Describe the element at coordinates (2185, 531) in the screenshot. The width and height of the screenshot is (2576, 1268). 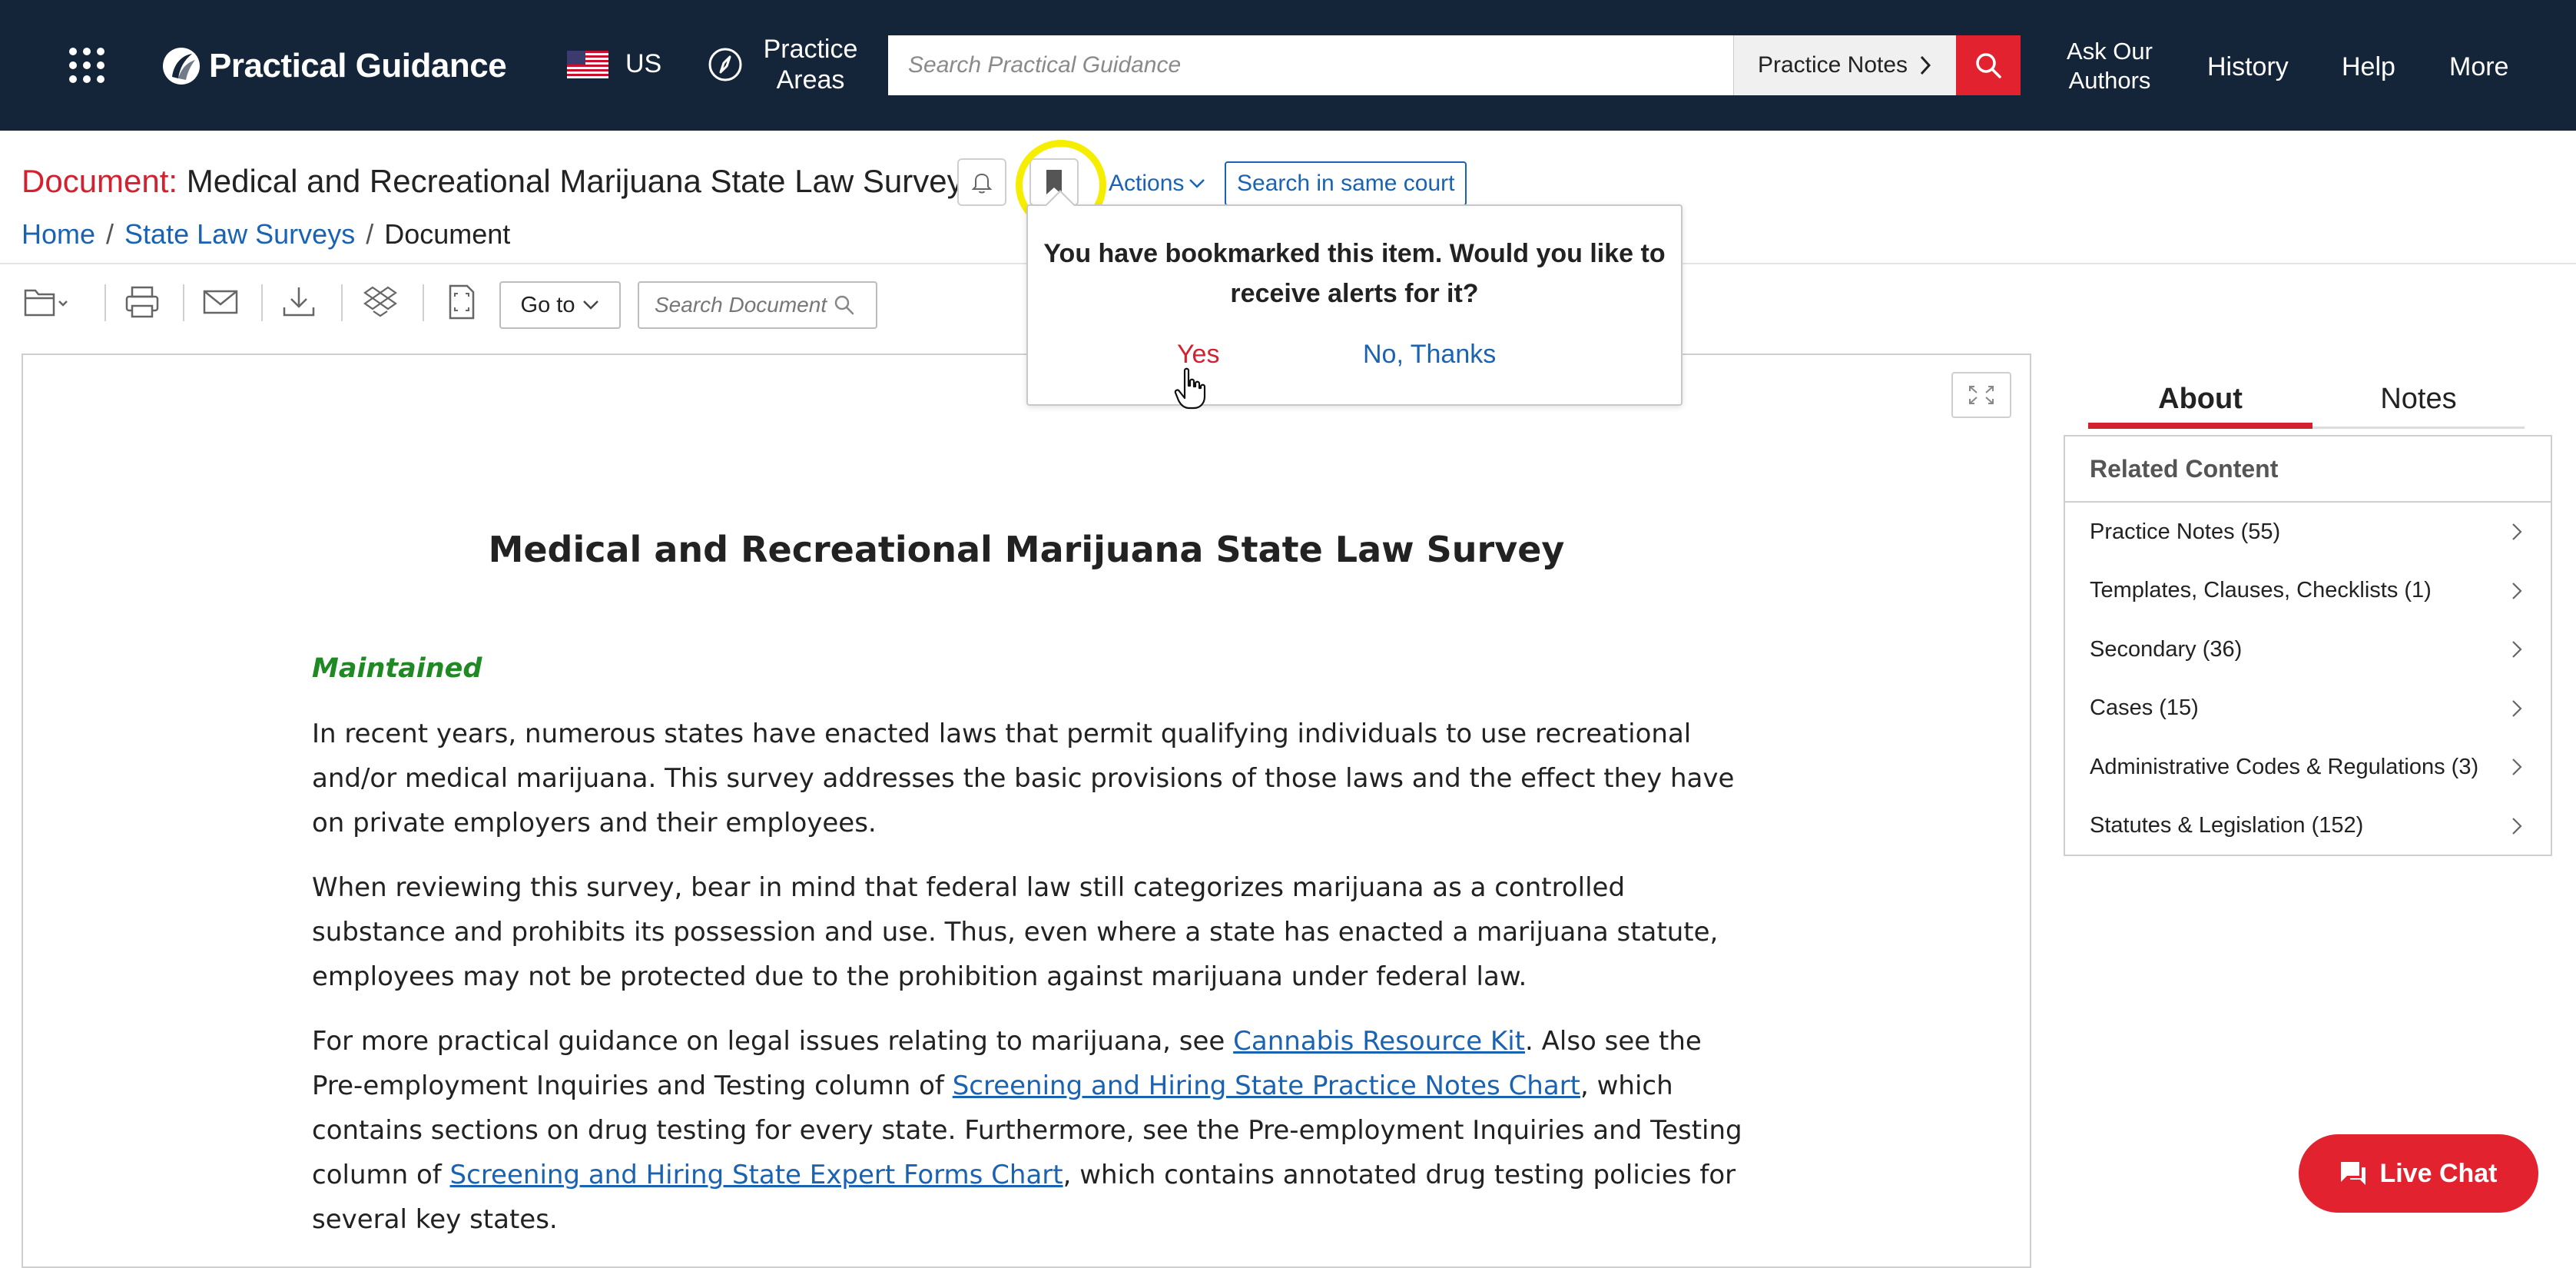
I see `related-item-label: Practice Notes (55)` at that location.